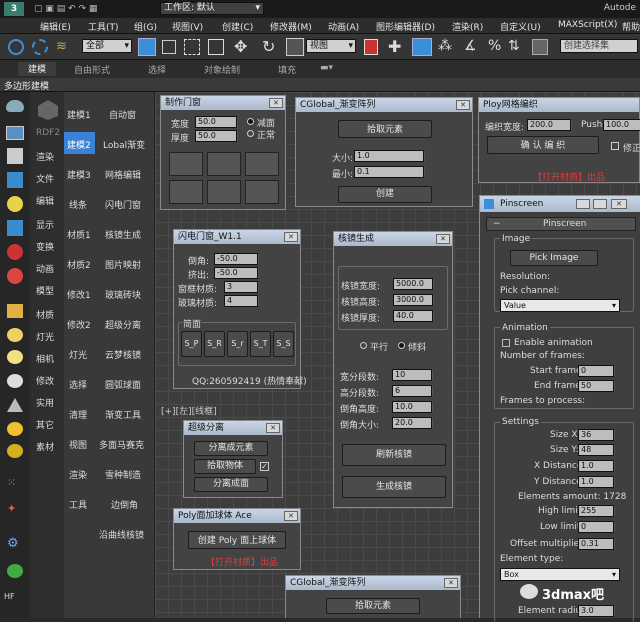  Describe the element at coordinates (79, 324) in the screenshot. I see `group-modify-2: 修改2` at that location.